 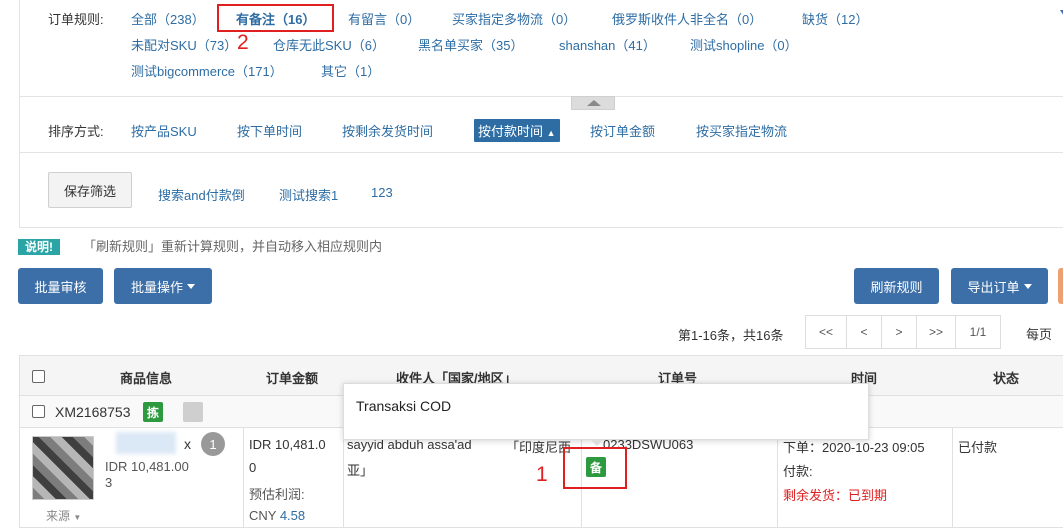 What do you see at coordinates (146, 378) in the screenshot?
I see `header-product: 商品信息` at bounding box center [146, 378].